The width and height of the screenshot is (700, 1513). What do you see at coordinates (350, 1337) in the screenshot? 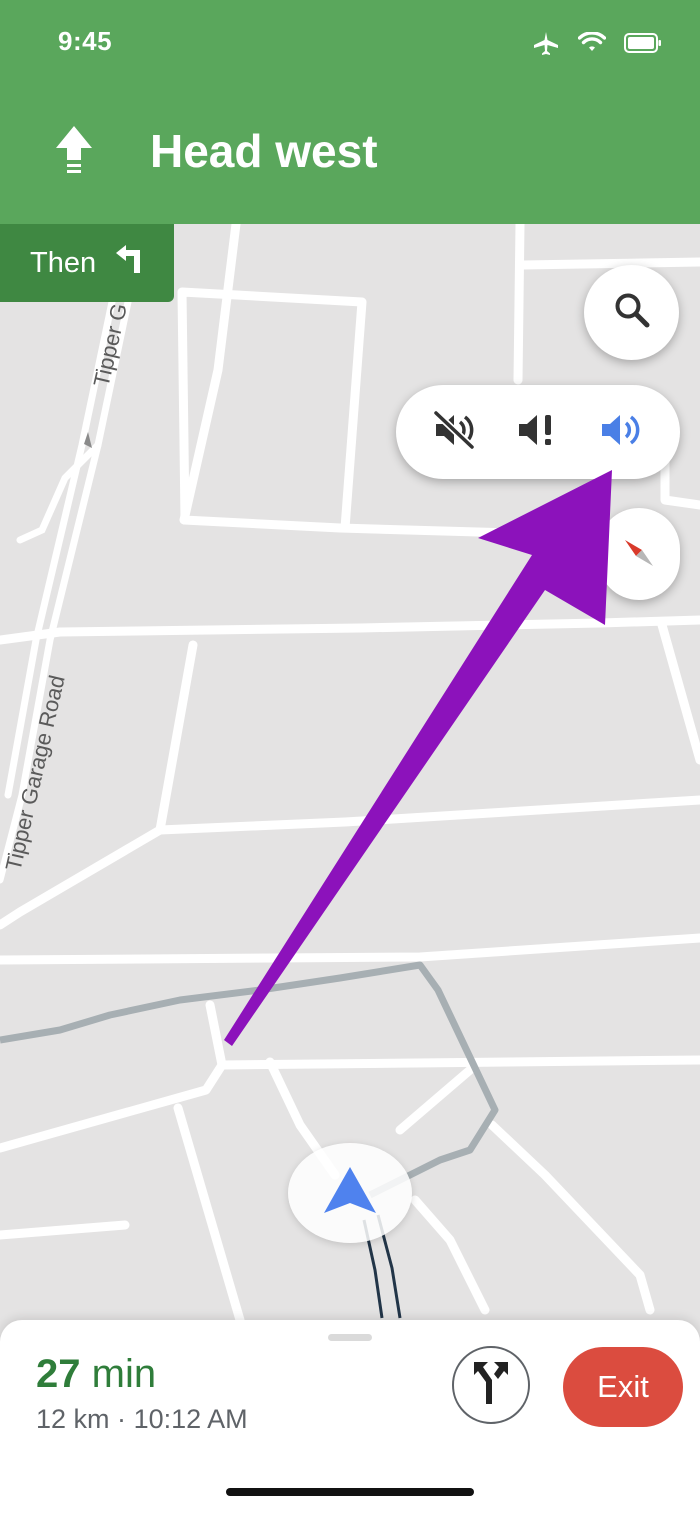
I see `sheet-handle` at bounding box center [350, 1337].